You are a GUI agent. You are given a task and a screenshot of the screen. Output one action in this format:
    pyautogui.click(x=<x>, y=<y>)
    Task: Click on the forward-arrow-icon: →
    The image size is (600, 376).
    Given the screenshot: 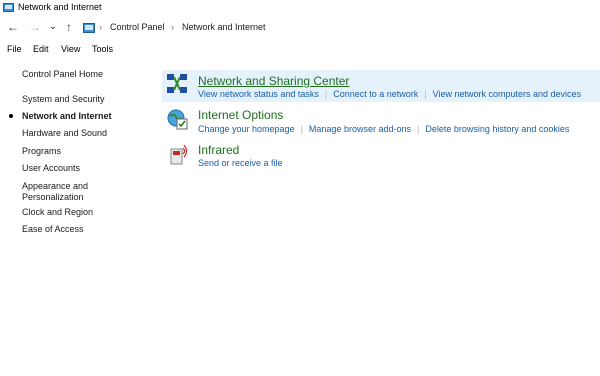 What is the action you would take?
    pyautogui.click(x=35, y=27)
    